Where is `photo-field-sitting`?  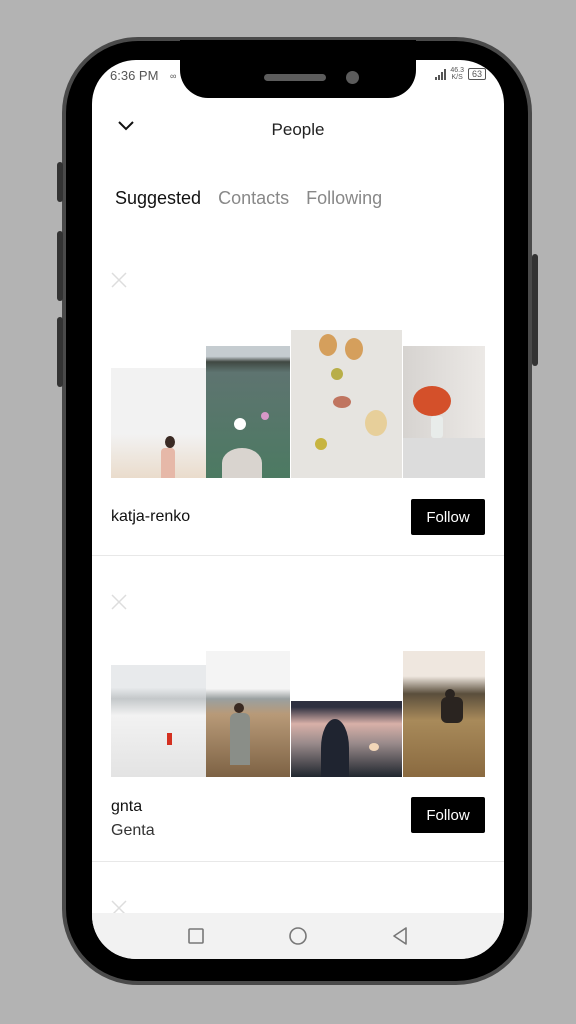 photo-field-sitting is located at coordinates (444, 714).